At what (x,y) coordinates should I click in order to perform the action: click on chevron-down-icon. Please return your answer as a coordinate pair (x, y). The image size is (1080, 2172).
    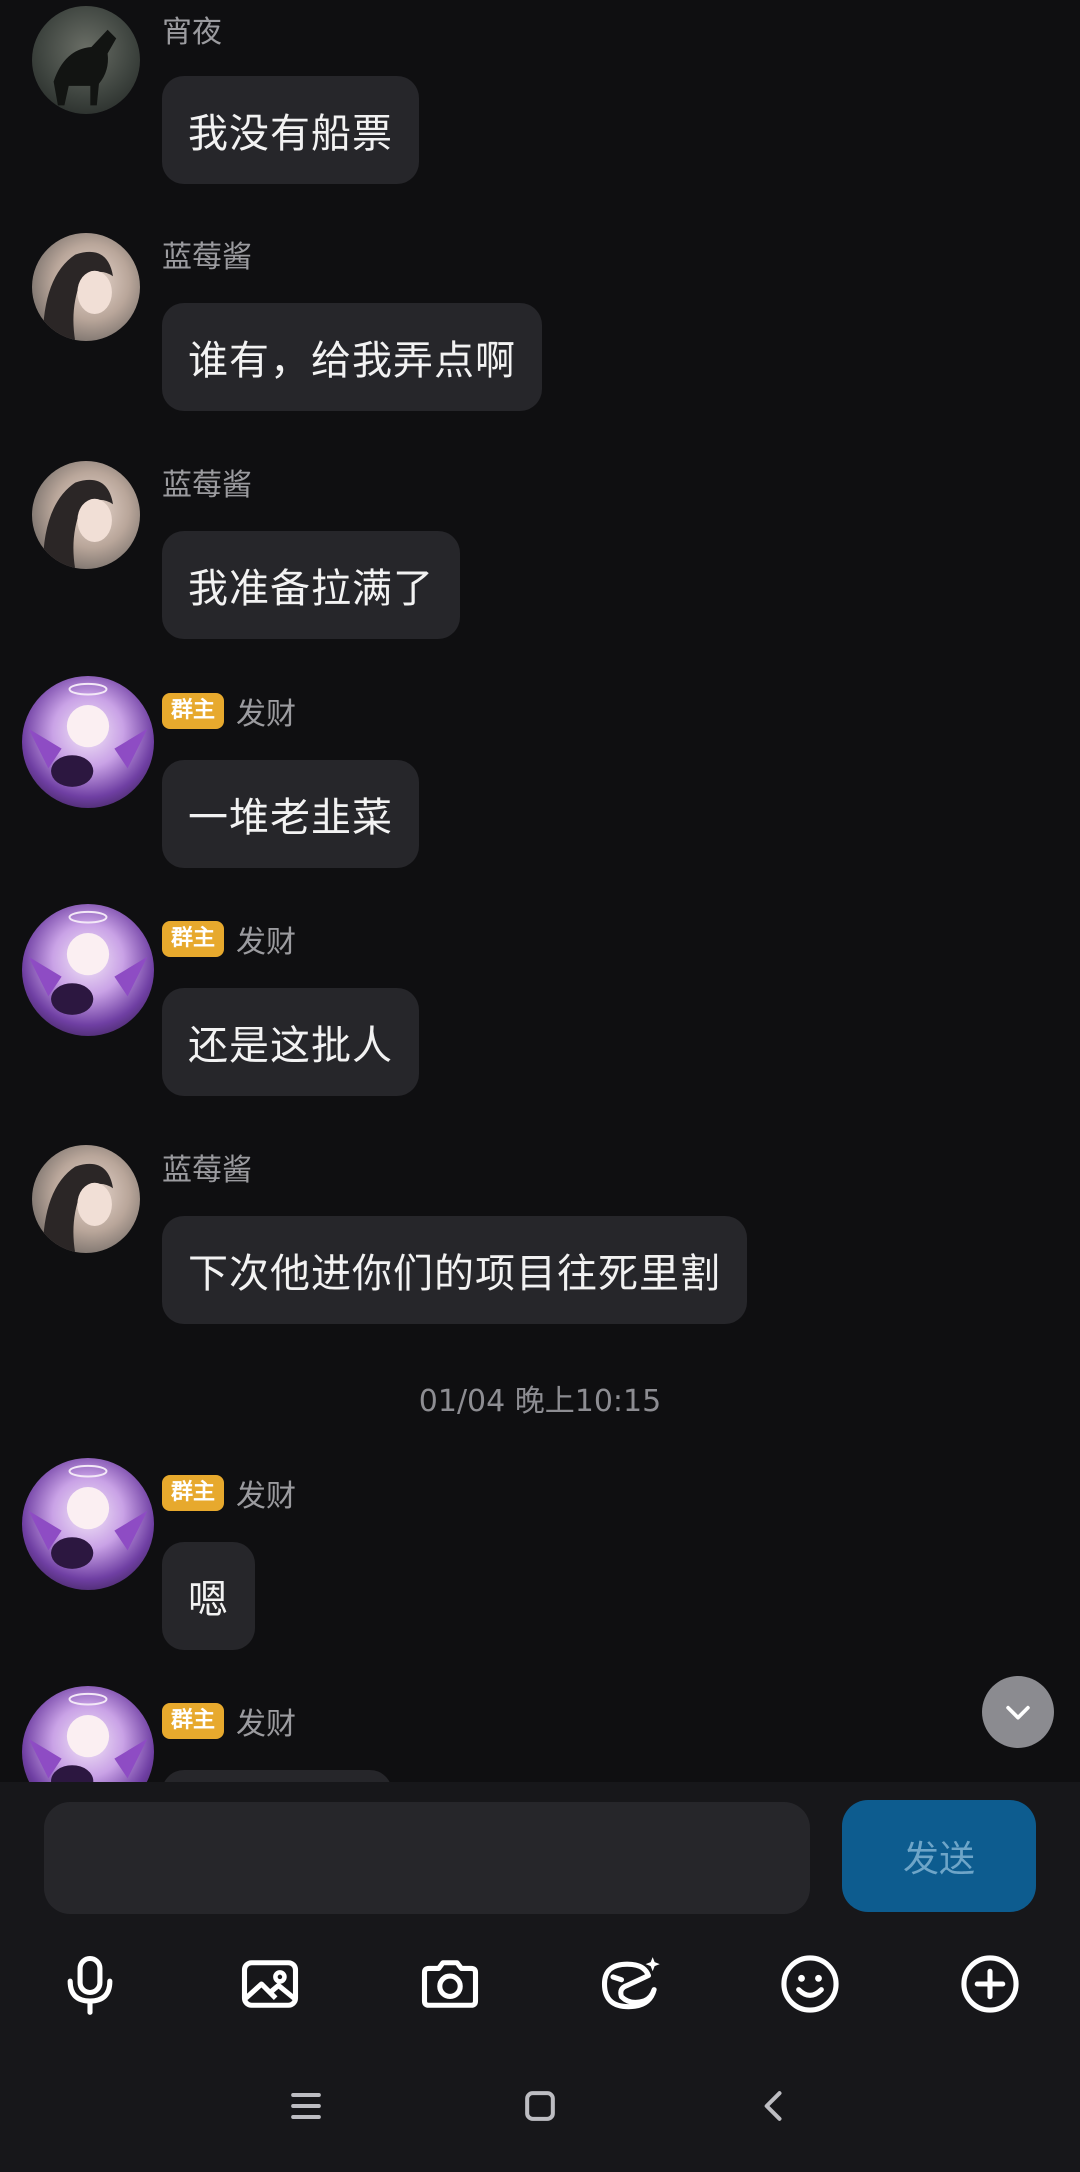
    Looking at the image, I should click on (1018, 1712).